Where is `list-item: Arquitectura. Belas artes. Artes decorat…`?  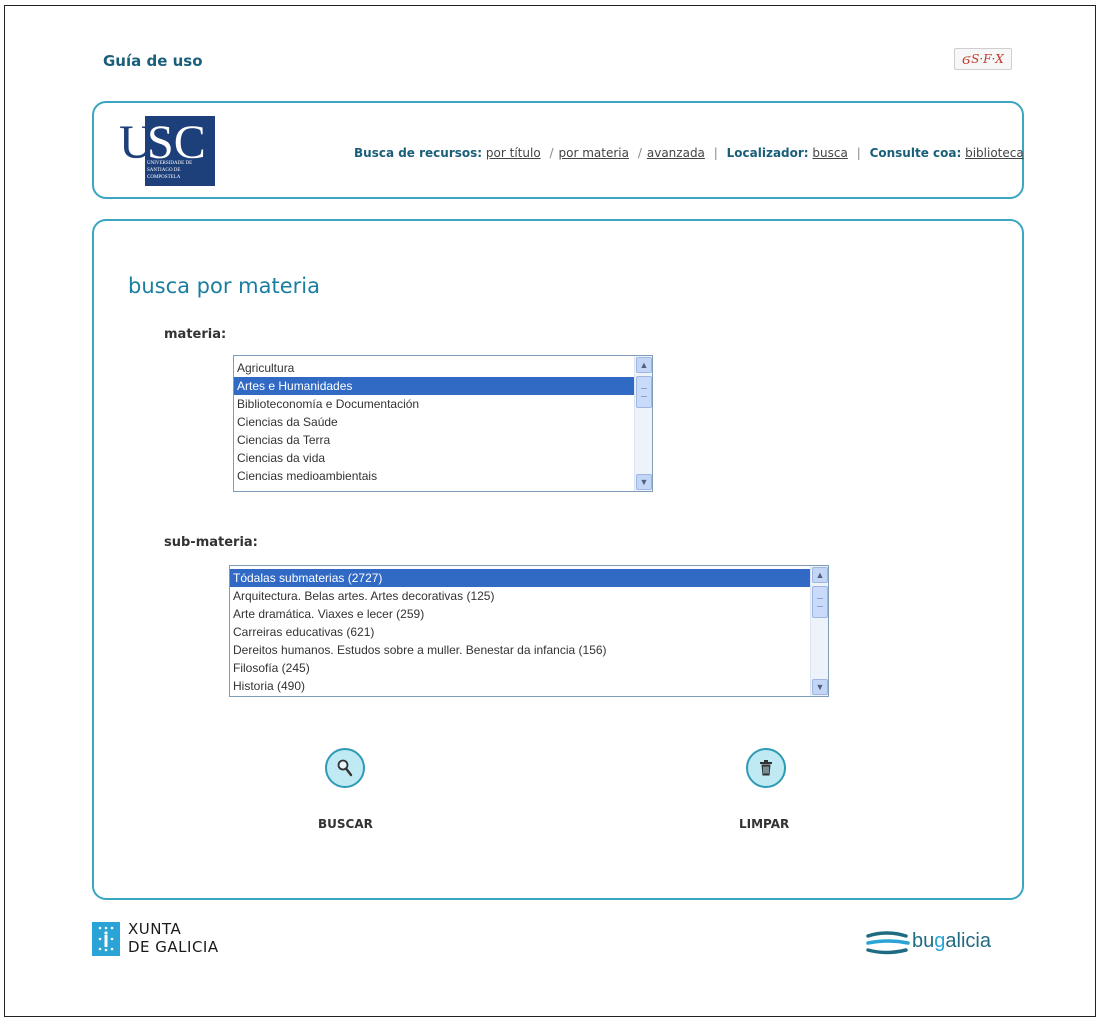
list-item: Arquitectura. Belas artes. Artes decorat… is located at coordinates (520, 596).